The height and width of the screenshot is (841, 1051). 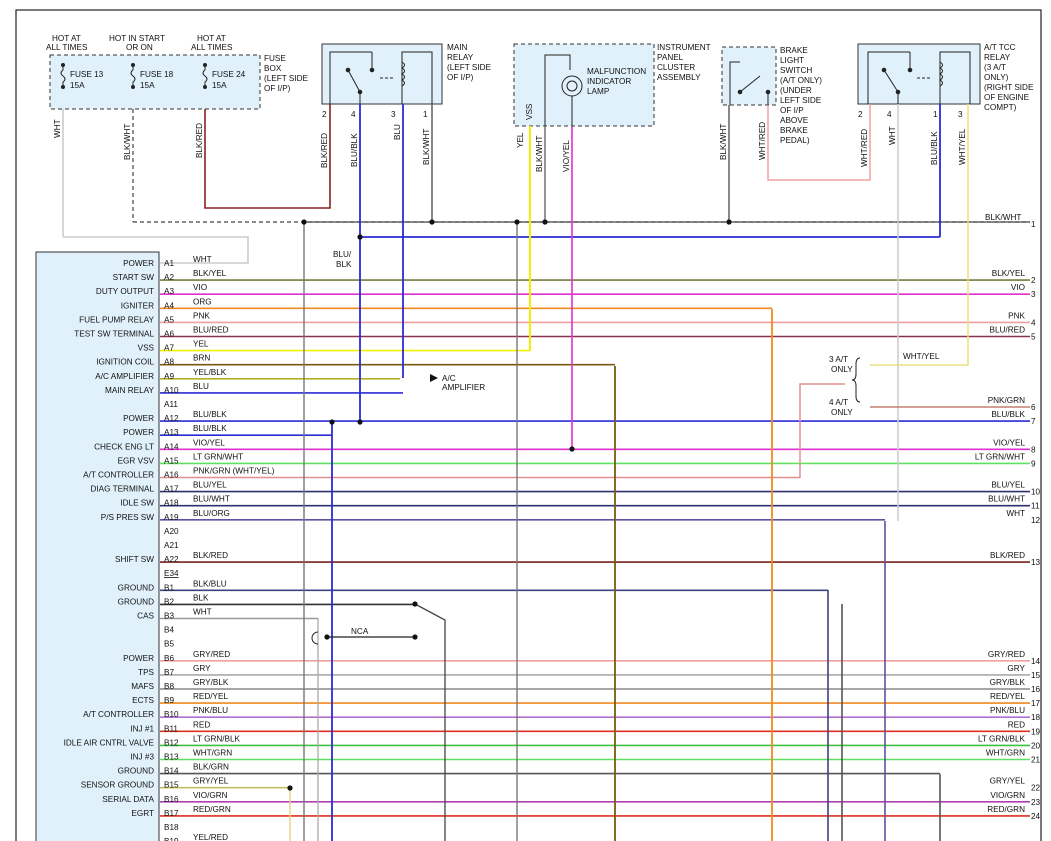 I want to click on wire-label: WHT/YEL, so click(x=962, y=146).